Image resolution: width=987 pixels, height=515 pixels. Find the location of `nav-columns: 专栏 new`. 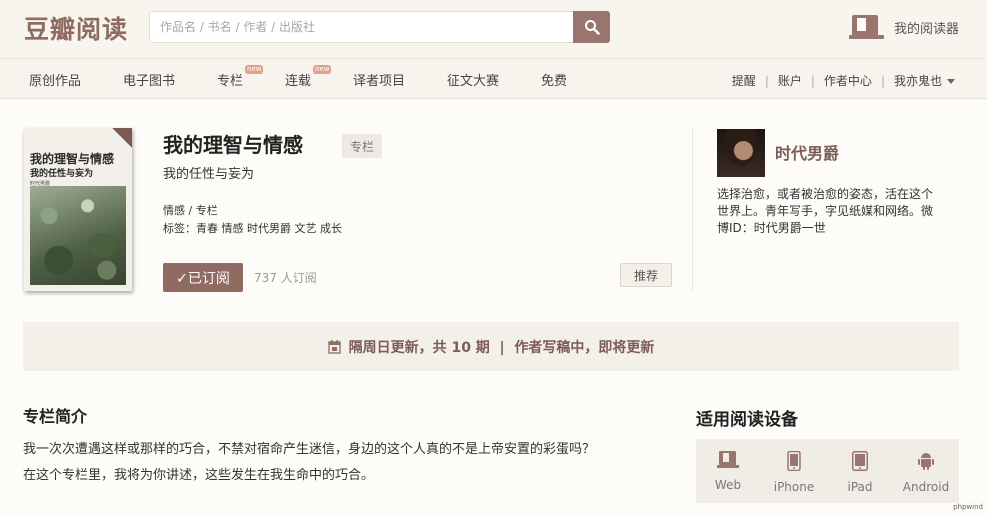

nav-columns: 专栏 new is located at coordinates (240, 77).